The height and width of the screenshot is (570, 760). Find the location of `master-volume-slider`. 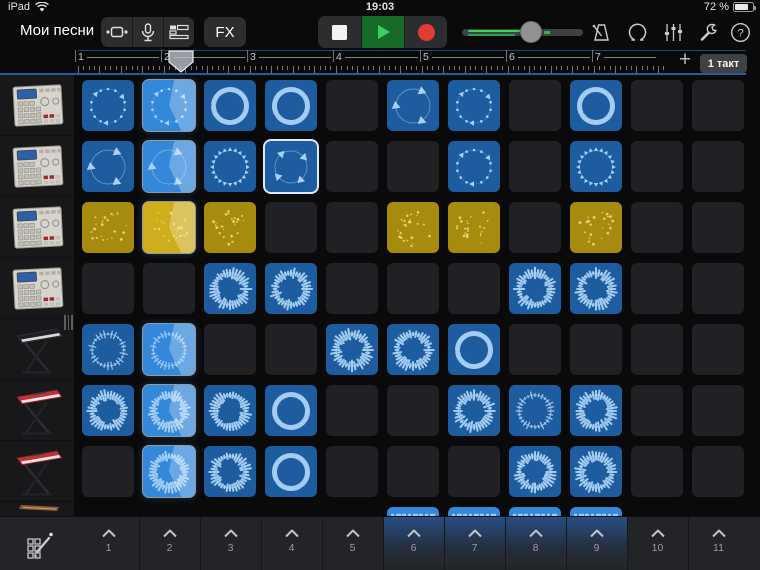

master-volume-slider is located at coordinates (522, 32).